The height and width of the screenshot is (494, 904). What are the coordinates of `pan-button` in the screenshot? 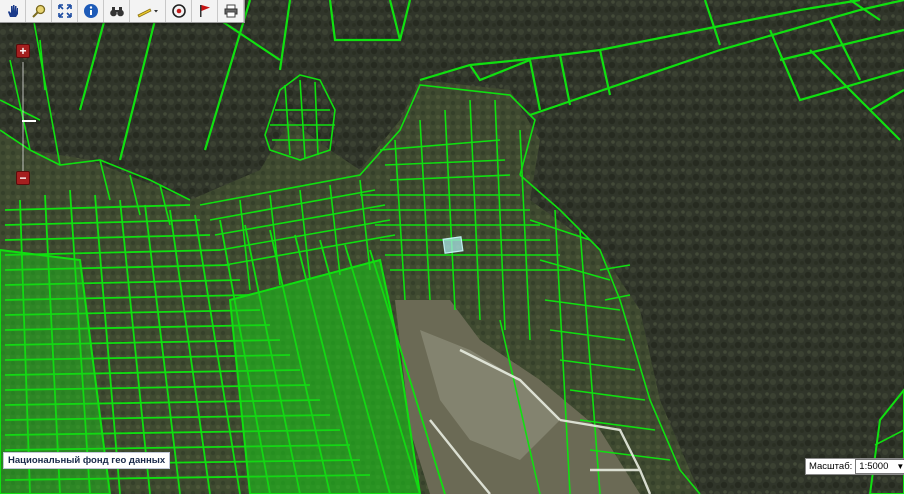 It's located at (13, 11).